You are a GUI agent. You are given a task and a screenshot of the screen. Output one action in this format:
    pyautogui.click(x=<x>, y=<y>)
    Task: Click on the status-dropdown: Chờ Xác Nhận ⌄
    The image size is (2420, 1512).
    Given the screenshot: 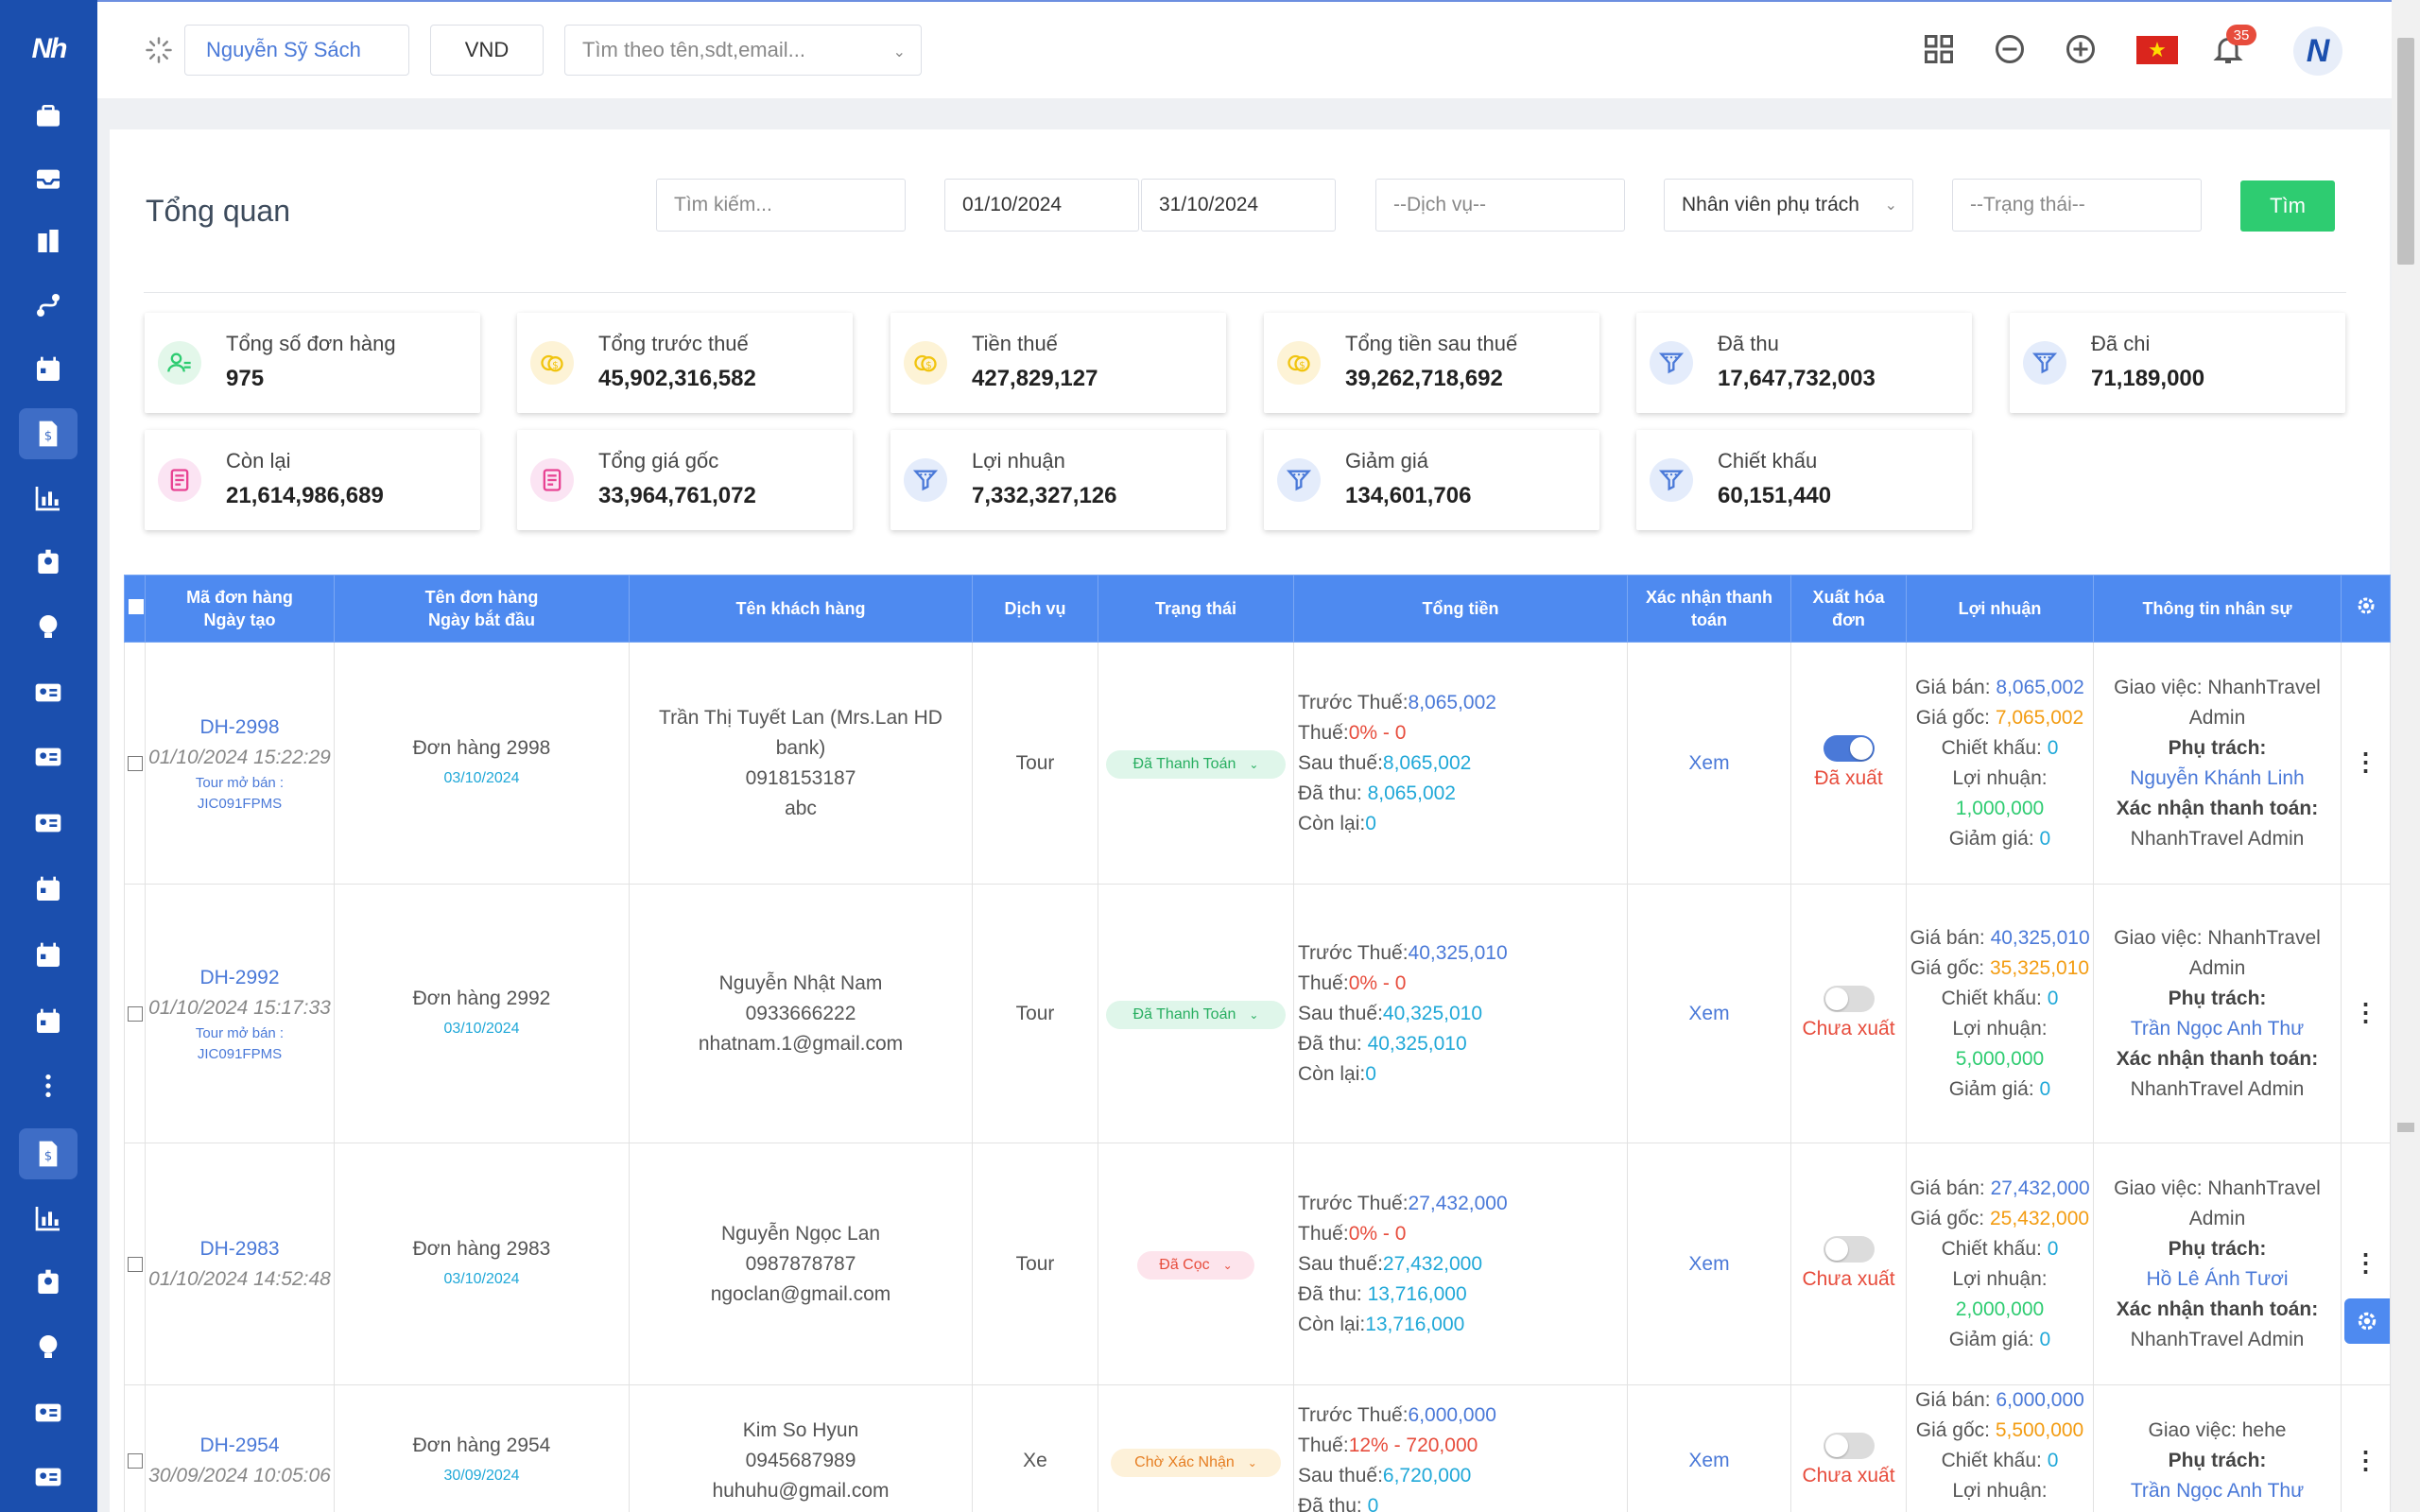 What is the action you would take?
    pyautogui.click(x=1196, y=1462)
    